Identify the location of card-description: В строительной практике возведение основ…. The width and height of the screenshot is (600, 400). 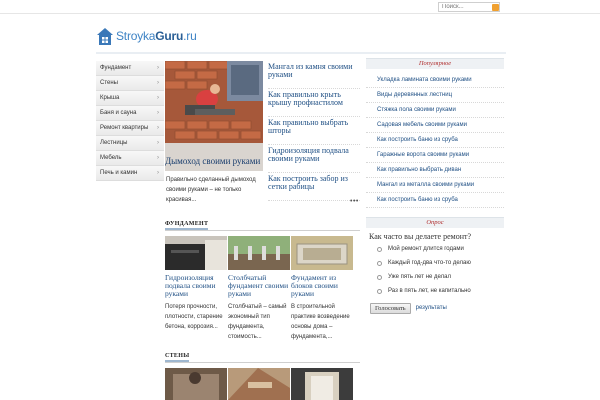
(320, 322).